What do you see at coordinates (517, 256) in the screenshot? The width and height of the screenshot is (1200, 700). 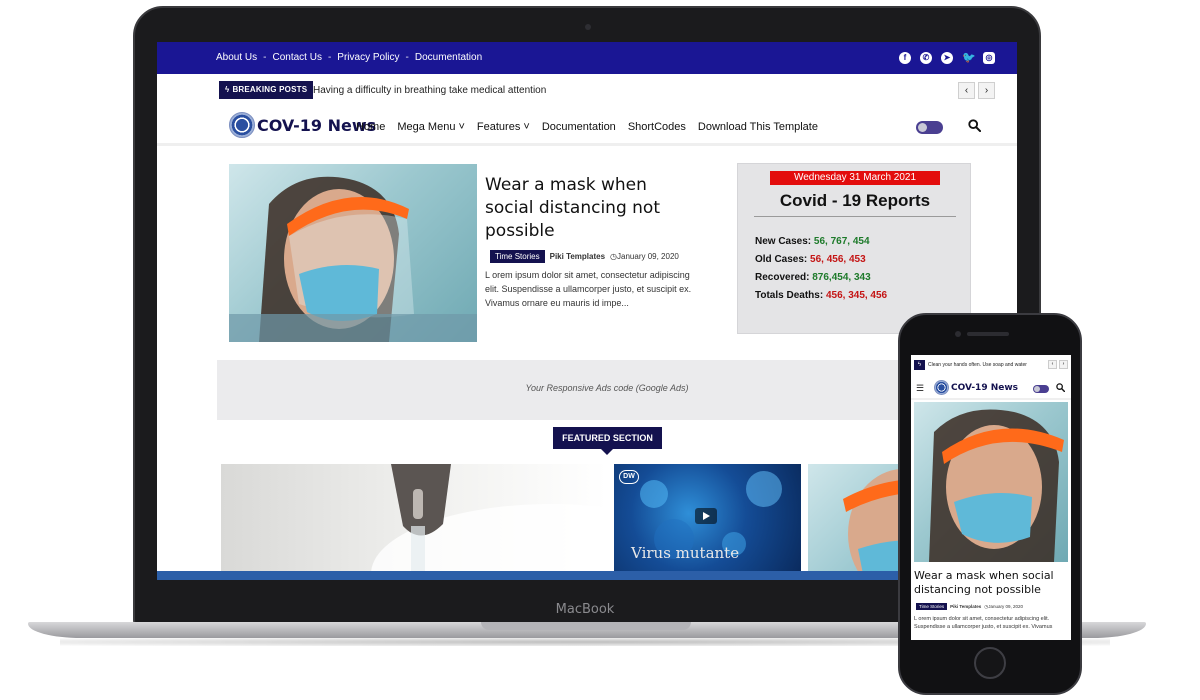 I see `hero-tag: Time Stories` at bounding box center [517, 256].